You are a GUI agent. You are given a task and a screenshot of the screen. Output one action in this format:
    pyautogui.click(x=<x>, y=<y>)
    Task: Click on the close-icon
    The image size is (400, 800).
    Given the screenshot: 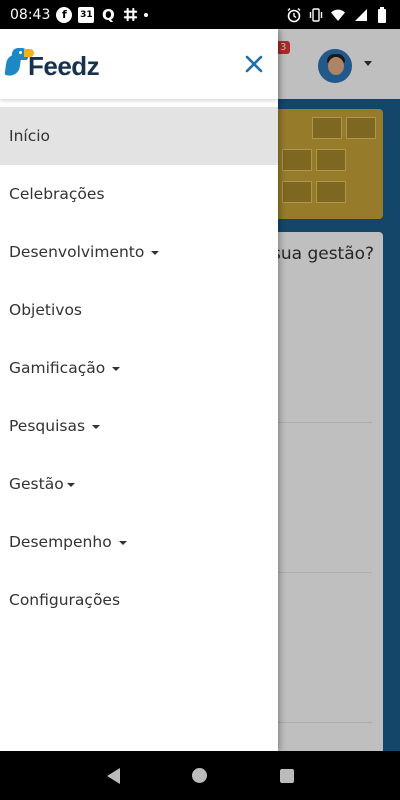 What is the action you would take?
    pyautogui.click(x=254, y=64)
    